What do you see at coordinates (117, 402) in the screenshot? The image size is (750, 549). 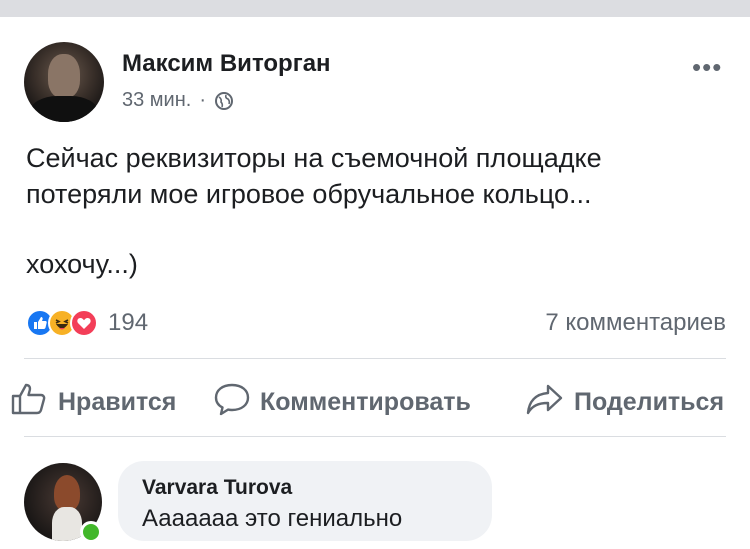 I see `like-button-label: Нравится` at bounding box center [117, 402].